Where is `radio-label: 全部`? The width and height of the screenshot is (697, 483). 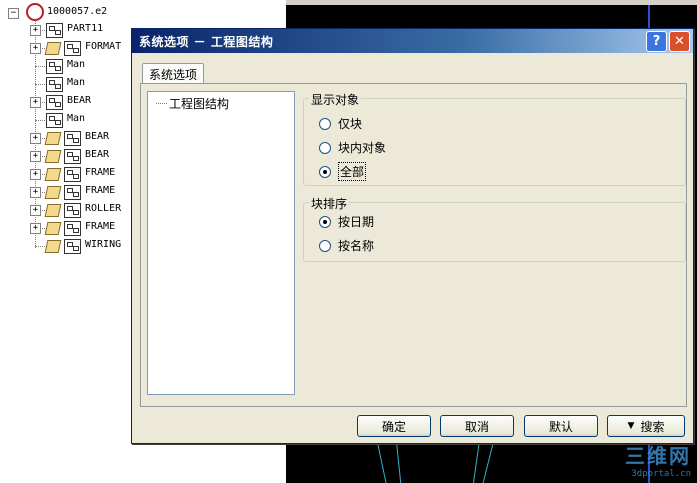 radio-label: 全部 is located at coordinates (352, 171).